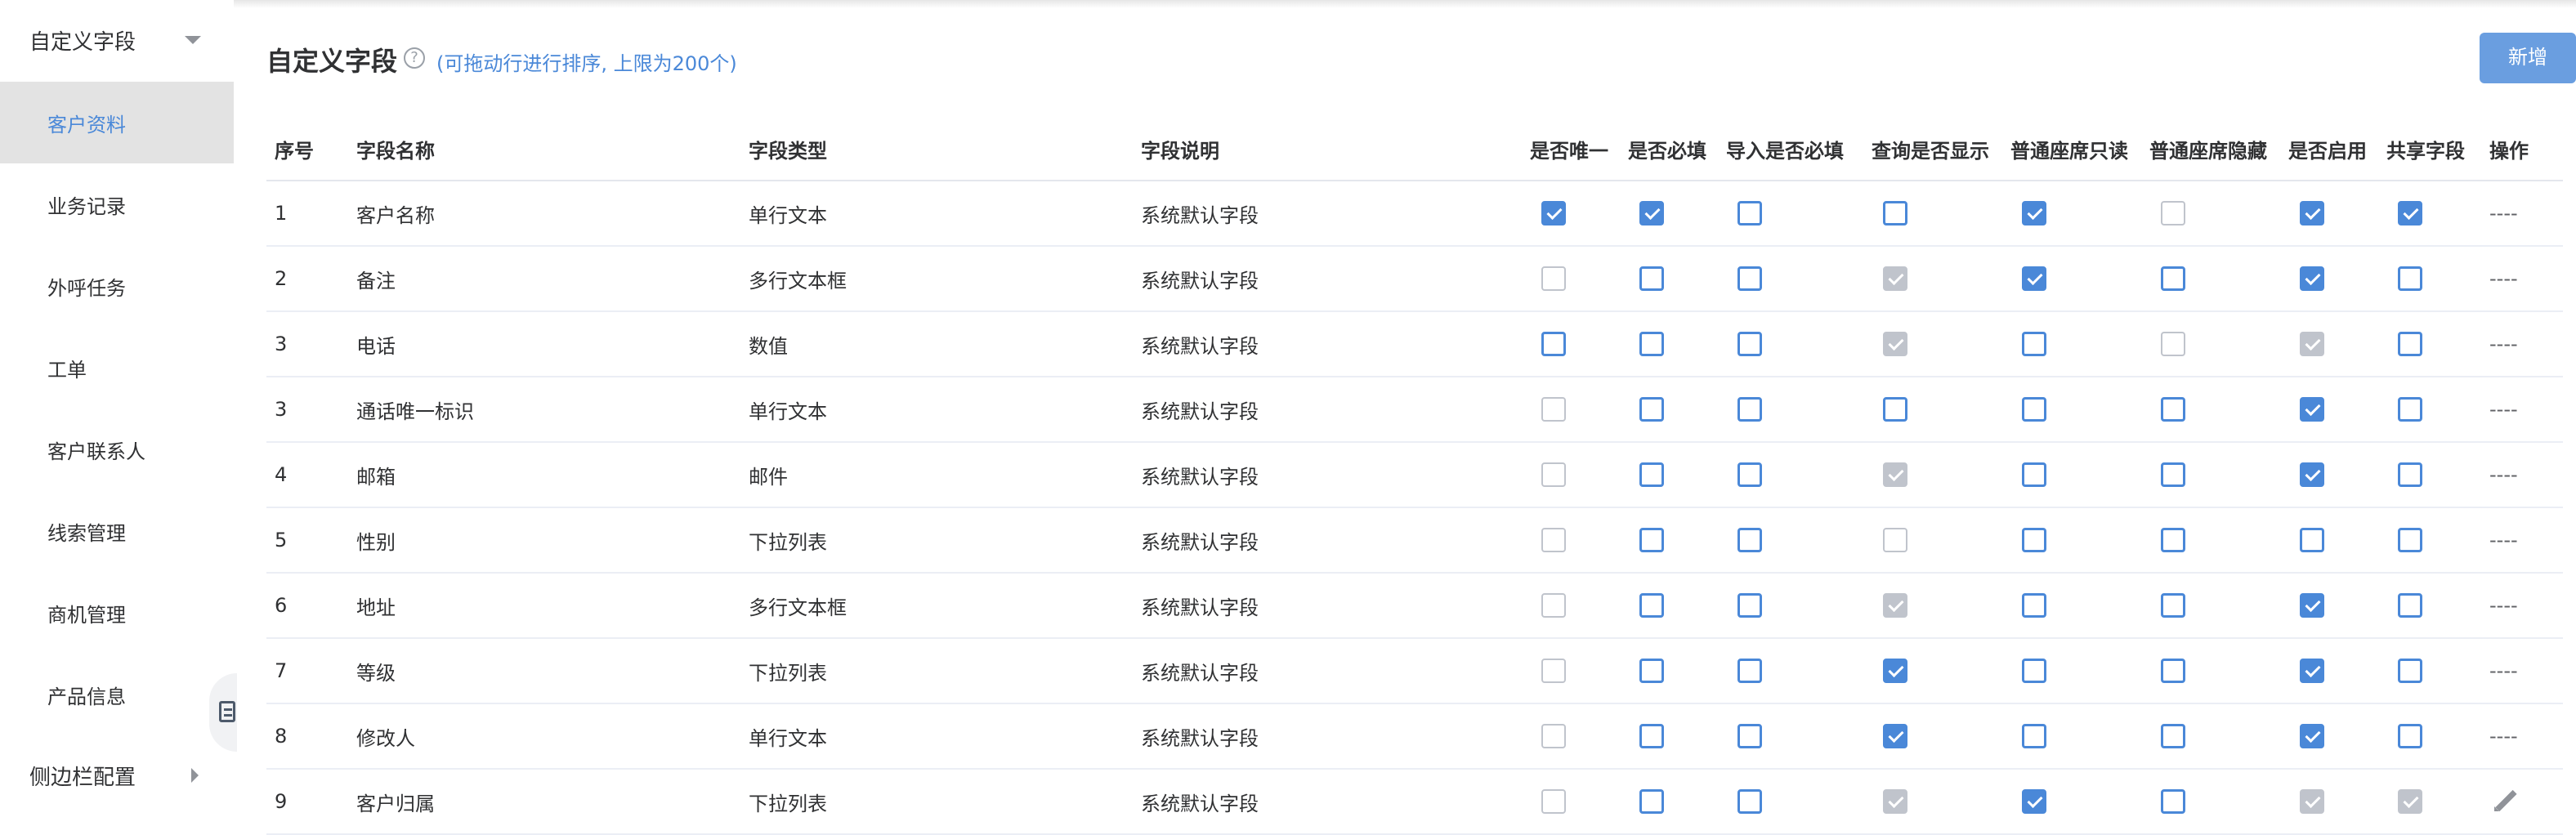 The height and width of the screenshot is (835, 2576). I want to click on table-row: 3 电话 数值 系统默认字段 ----, so click(1414, 344).